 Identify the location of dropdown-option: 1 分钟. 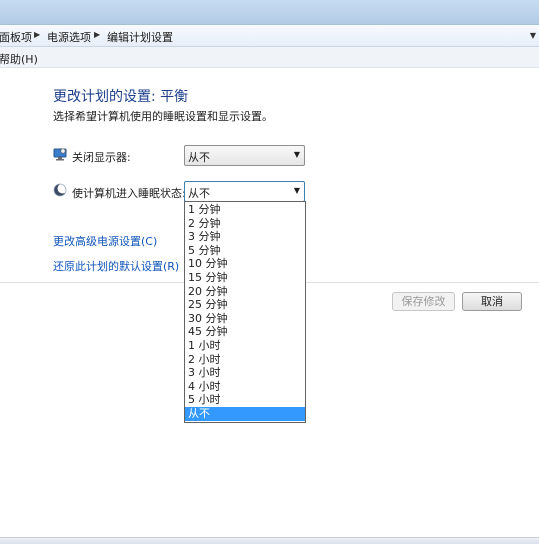
(245, 210).